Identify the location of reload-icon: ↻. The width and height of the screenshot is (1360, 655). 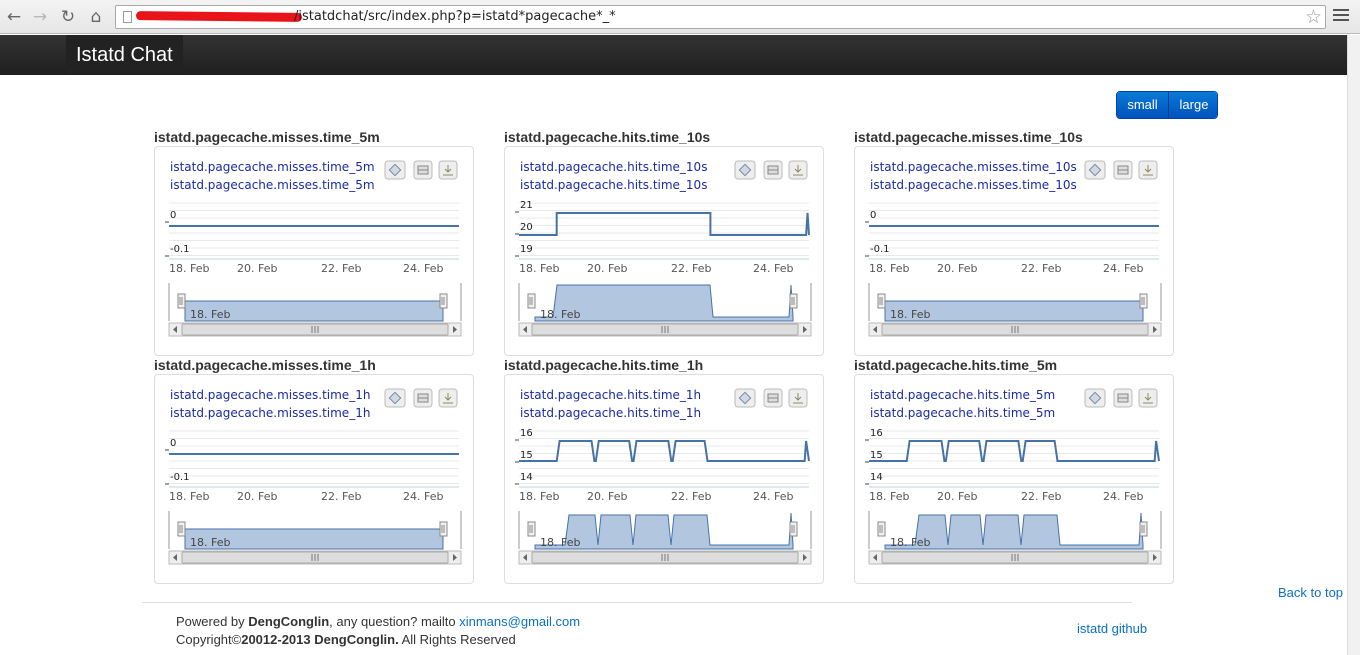
(68, 17).